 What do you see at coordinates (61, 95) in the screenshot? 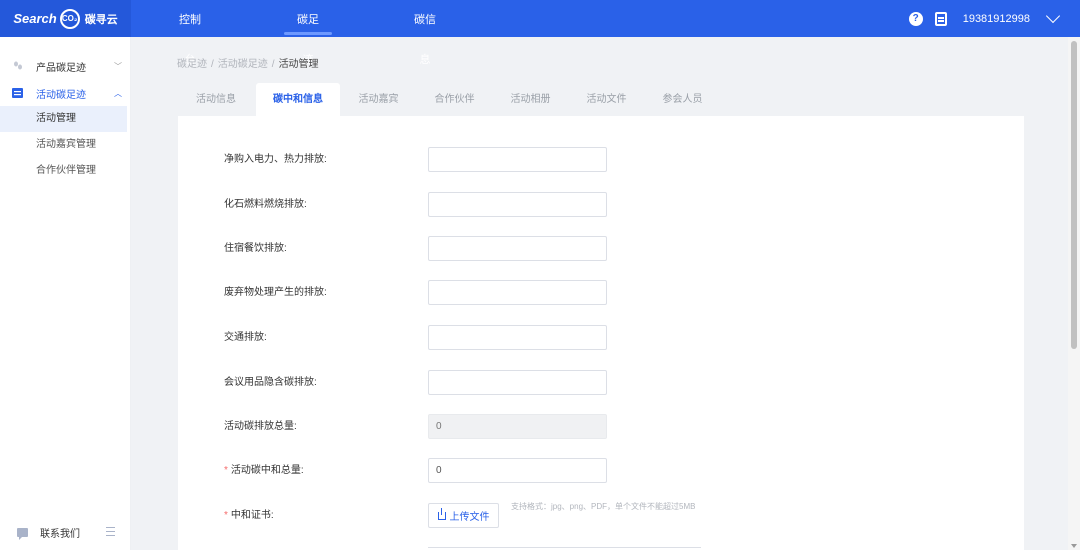
I see `sidebar-group-label: 活动碳足迹` at bounding box center [61, 95].